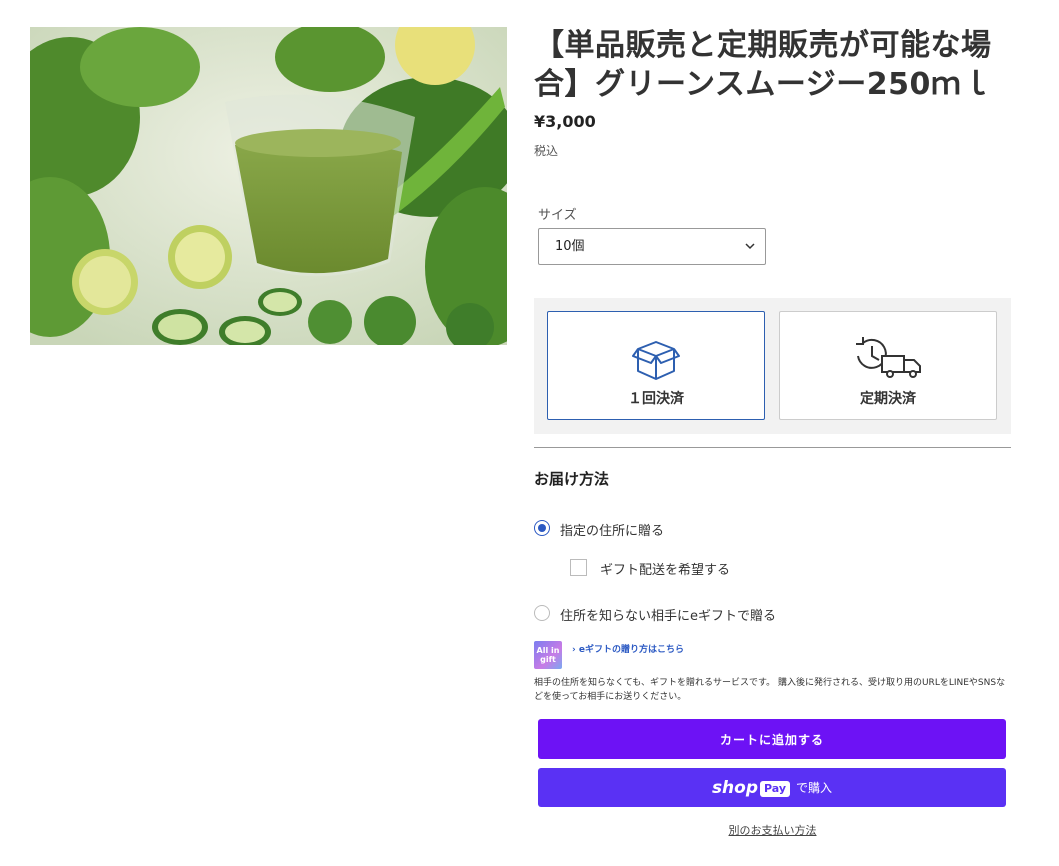 The height and width of the screenshot is (866, 1059). I want to click on chevron-down-icon, so click(750, 253).